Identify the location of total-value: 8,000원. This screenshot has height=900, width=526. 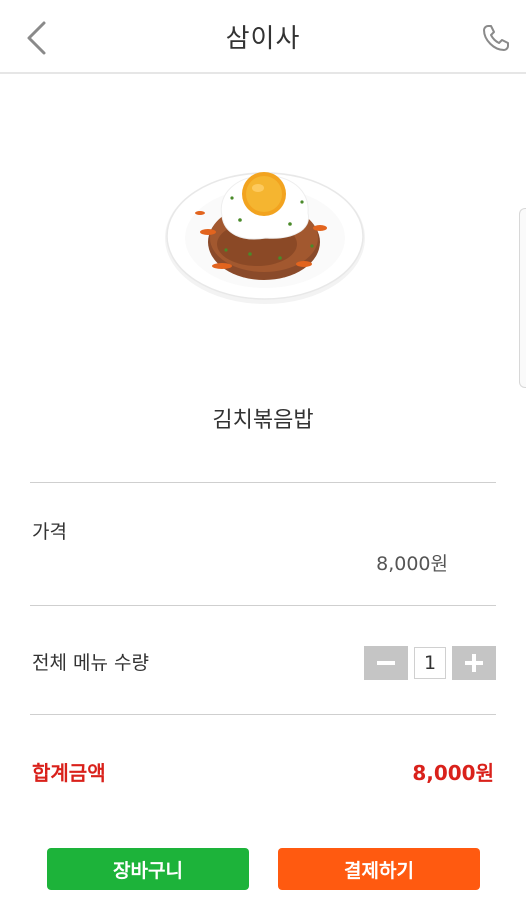
(453, 773).